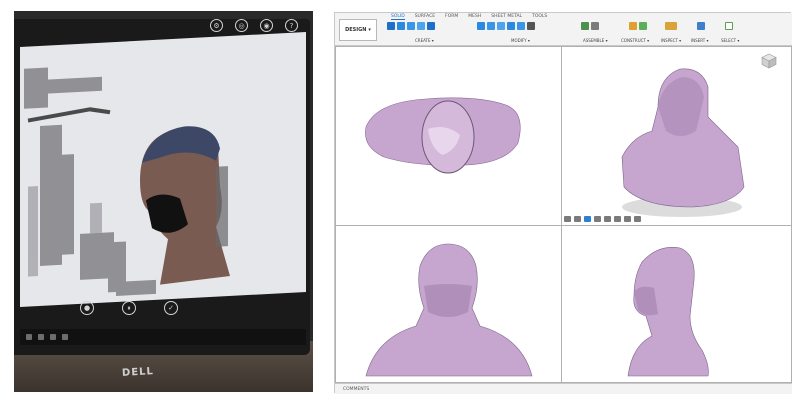 This screenshot has height=409, width=800. Describe the element at coordinates (563, 388) in the screenshot. I see `comments-bar: COMMENTS` at that location.